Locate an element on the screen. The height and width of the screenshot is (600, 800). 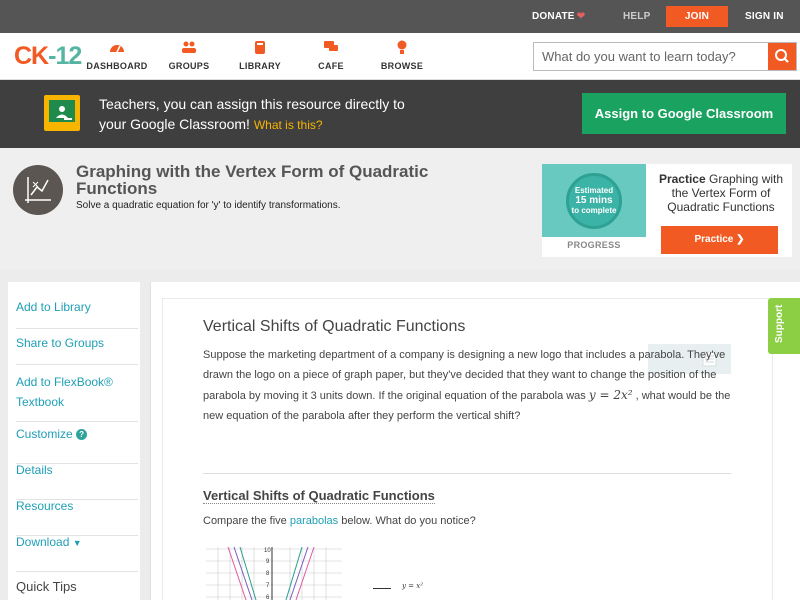
progress-label: PROGRESS is located at coordinates (594, 245).